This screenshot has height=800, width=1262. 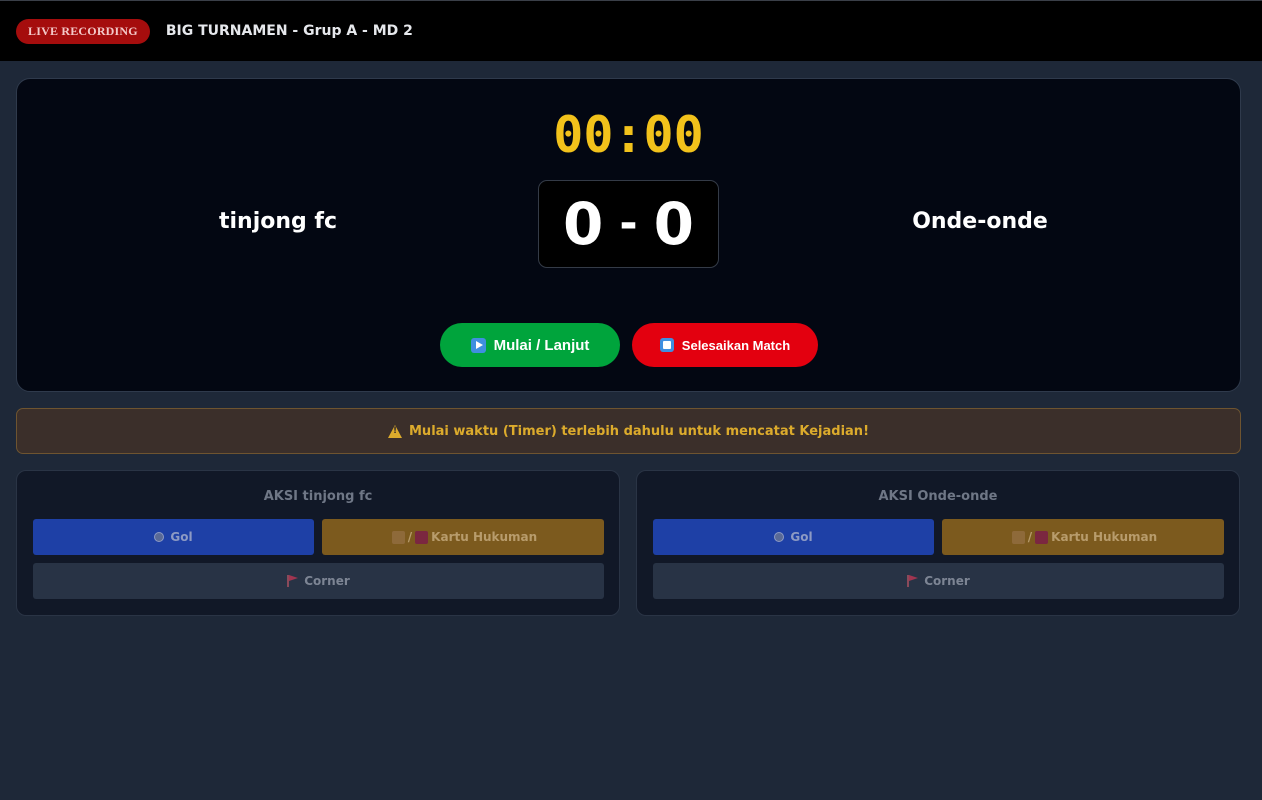 What do you see at coordinates (541, 345) in the screenshot?
I see `start-resume-label: Mulai / Lanjut` at bounding box center [541, 345].